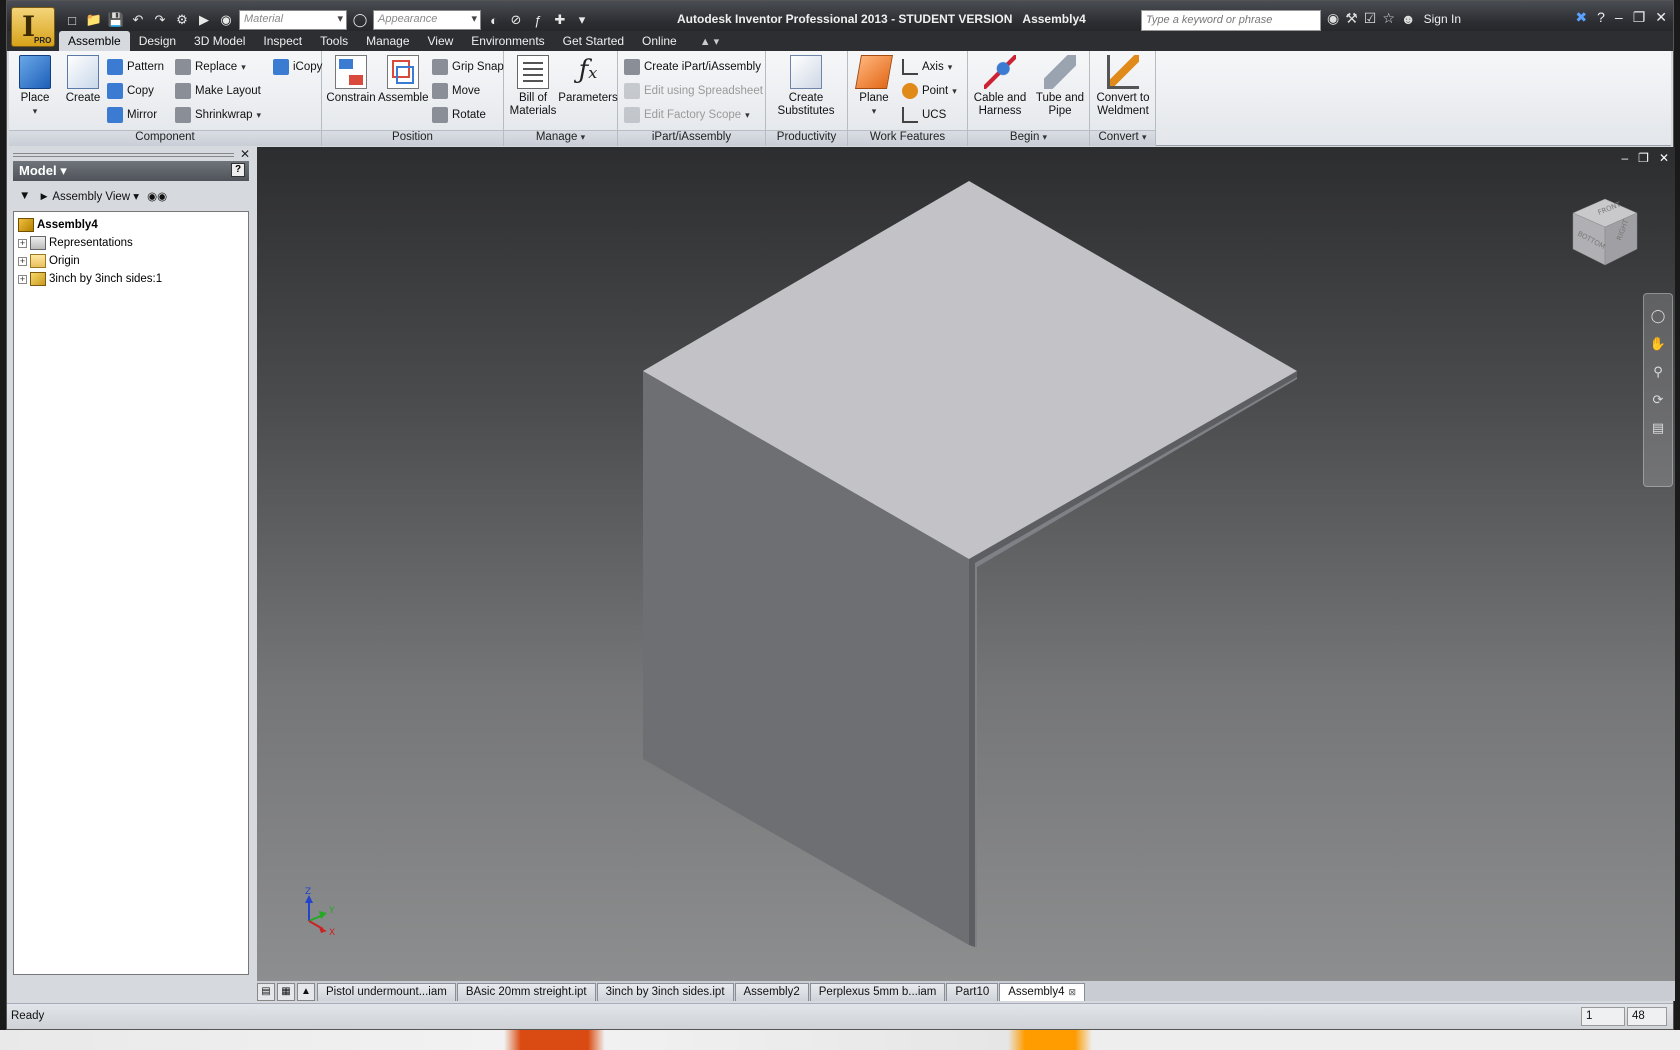 The width and height of the screenshot is (1680, 1050). What do you see at coordinates (218, 115) in the screenshot?
I see `shrinkwrap-button: Shrinkwrap ▾` at bounding box center [218, 115].